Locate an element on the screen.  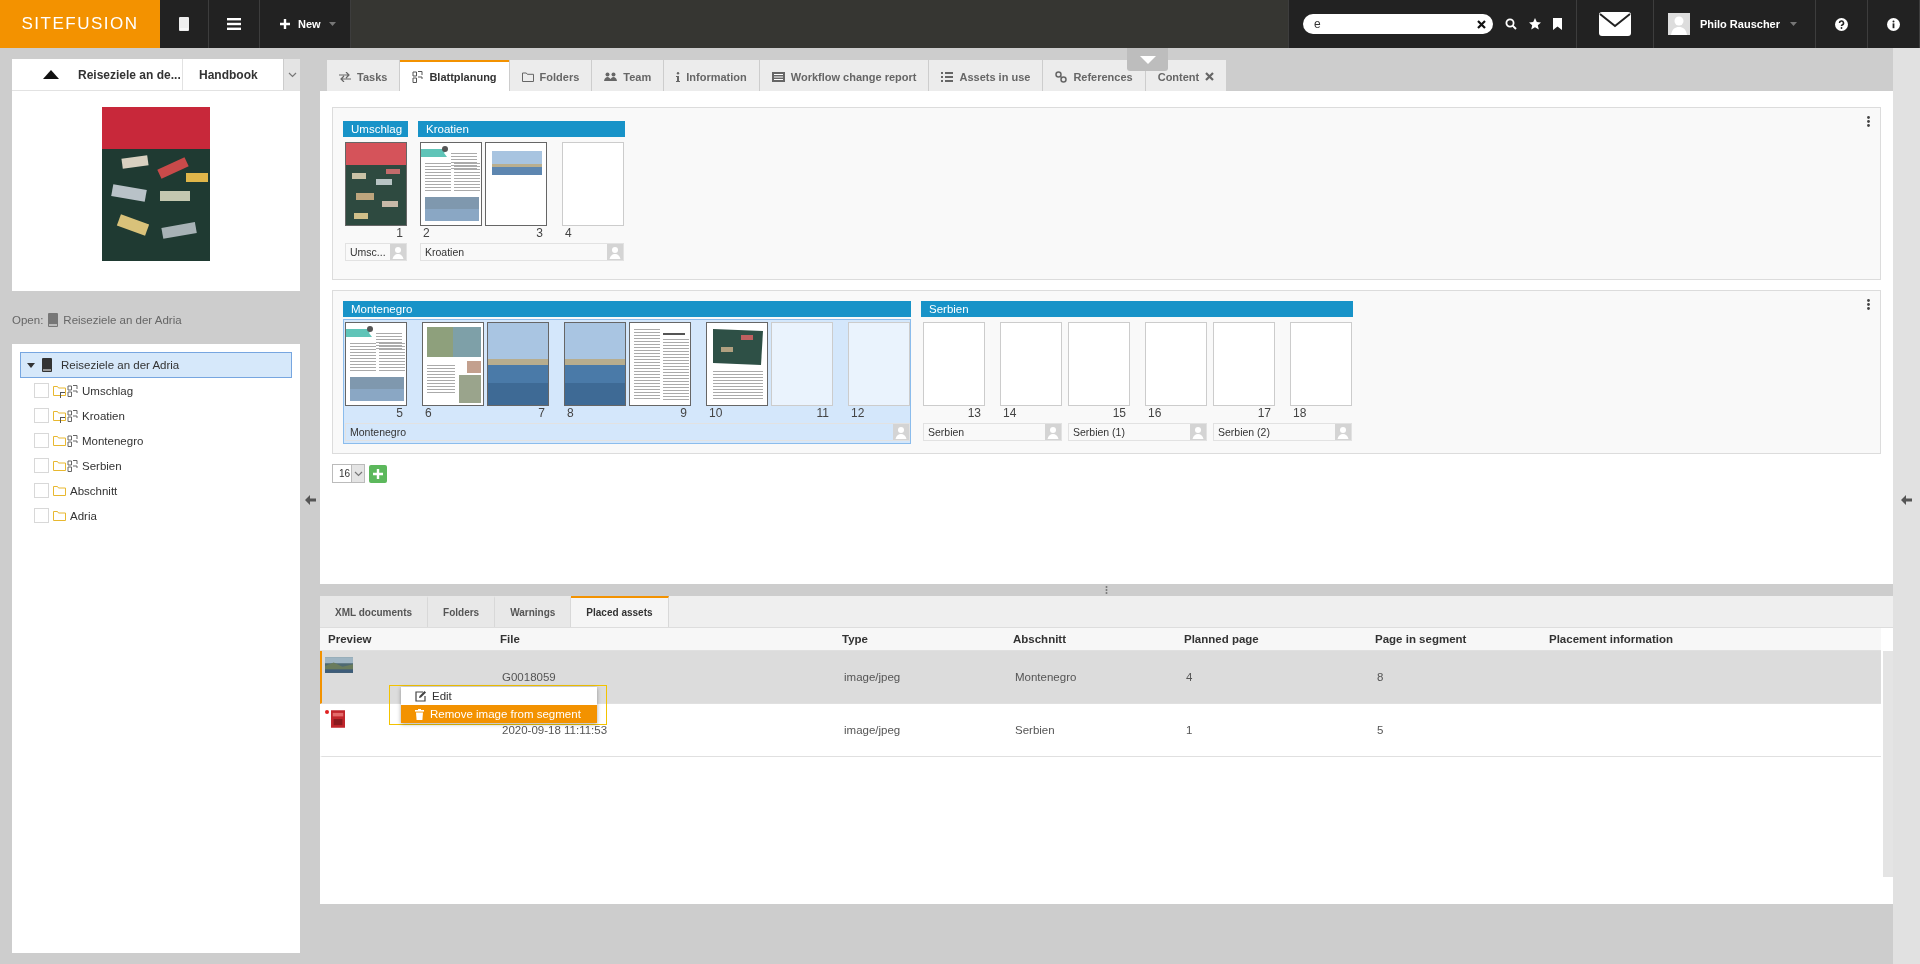
menu-item: Edit is located at coordinates (499, 696).